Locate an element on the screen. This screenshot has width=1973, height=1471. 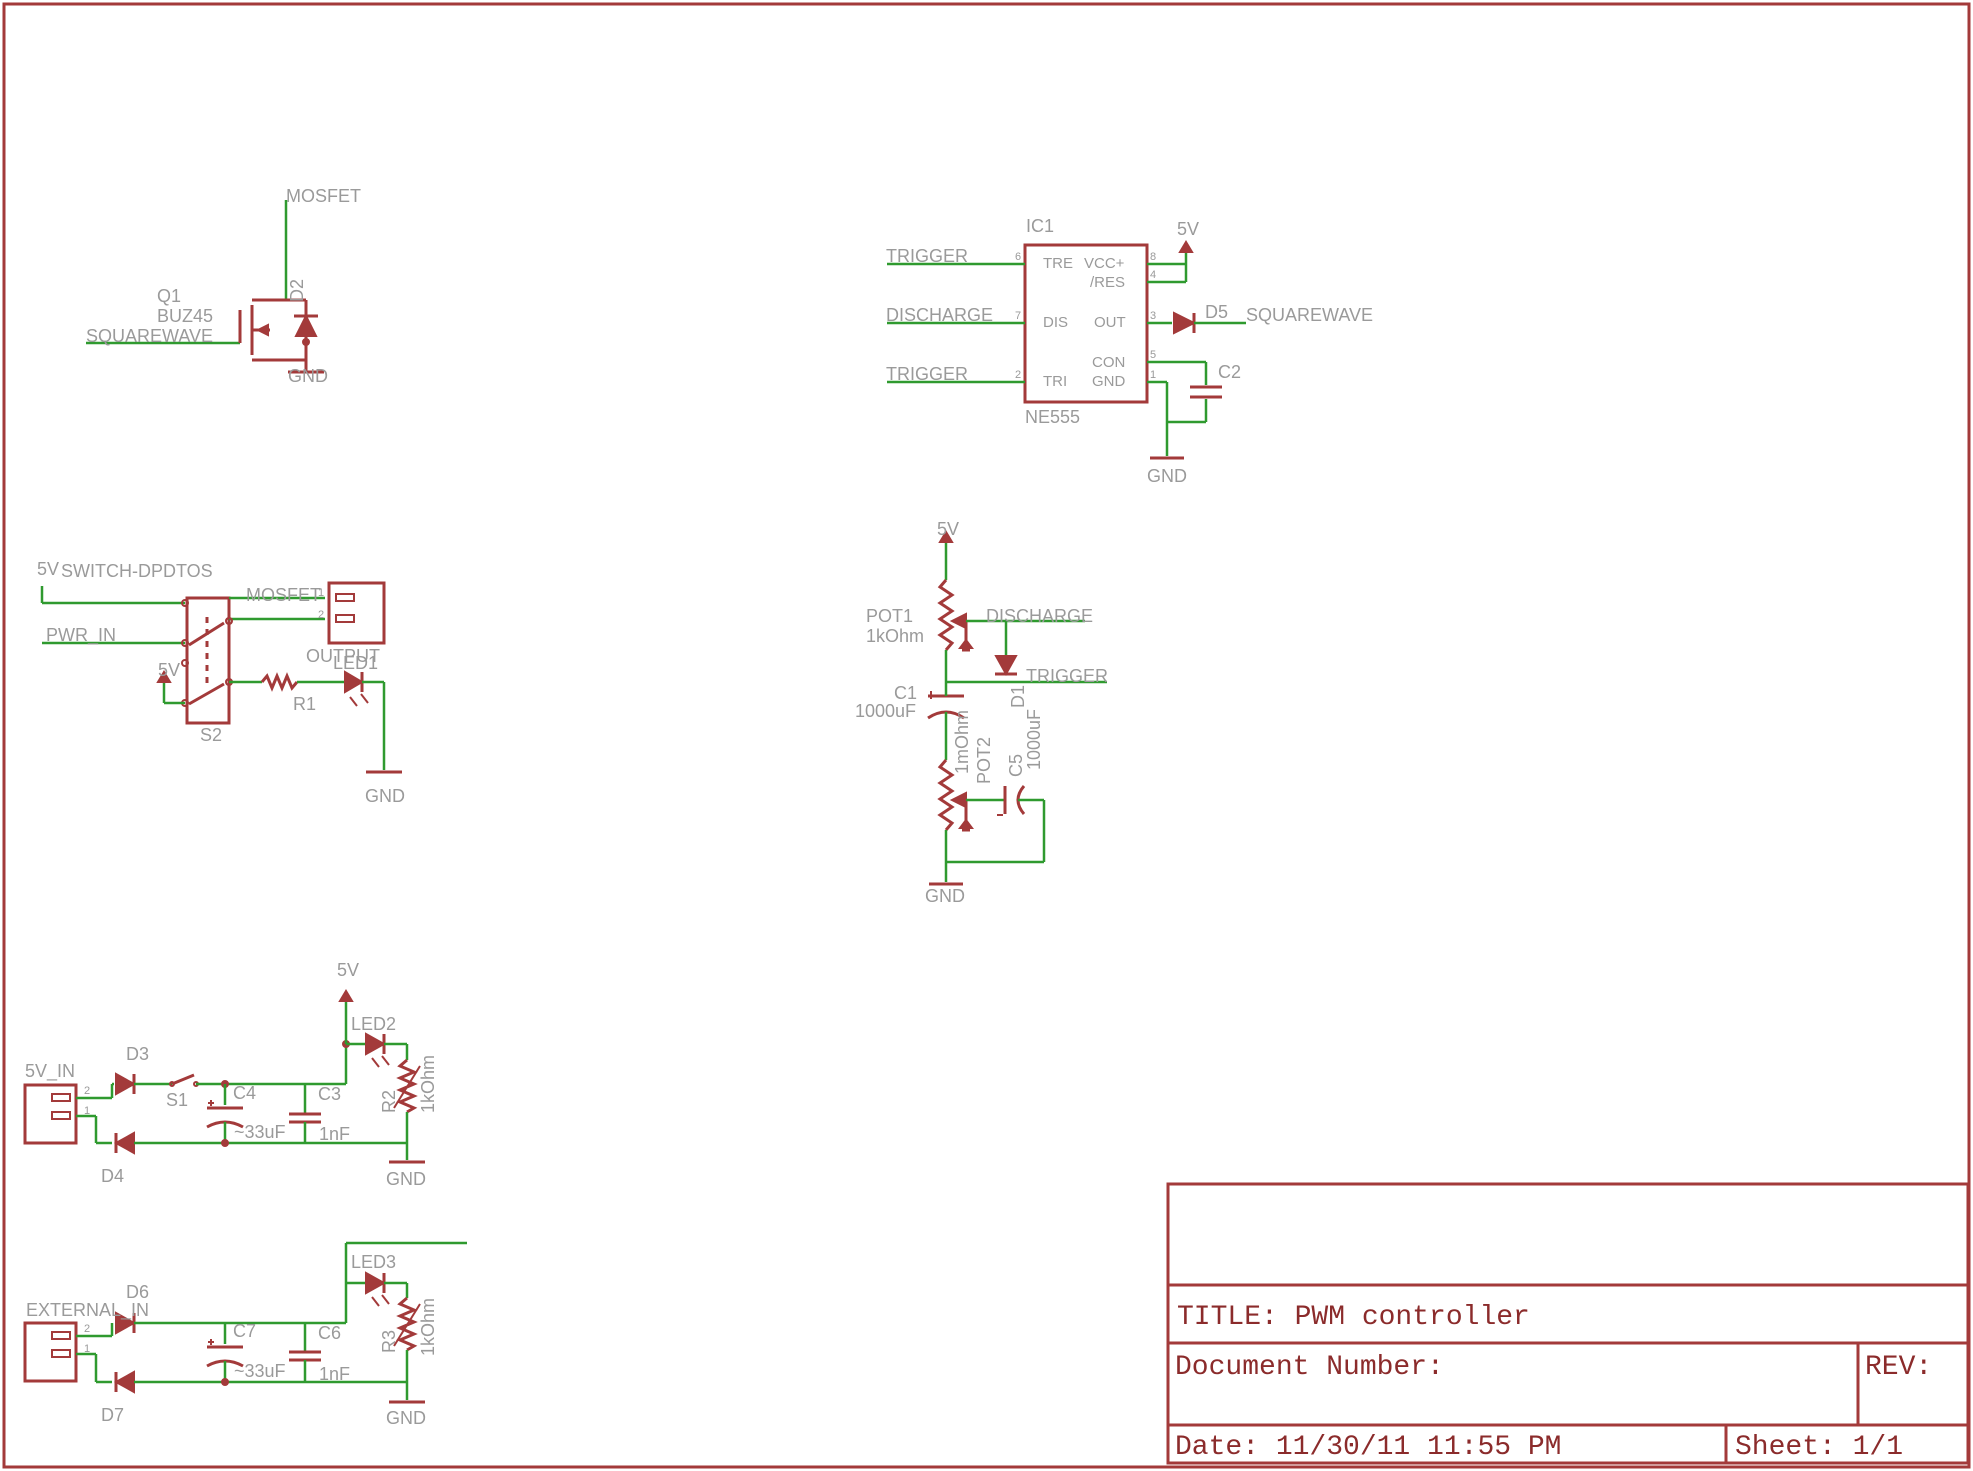
c1-value: 1000uF is located at coordinates (885, 711).